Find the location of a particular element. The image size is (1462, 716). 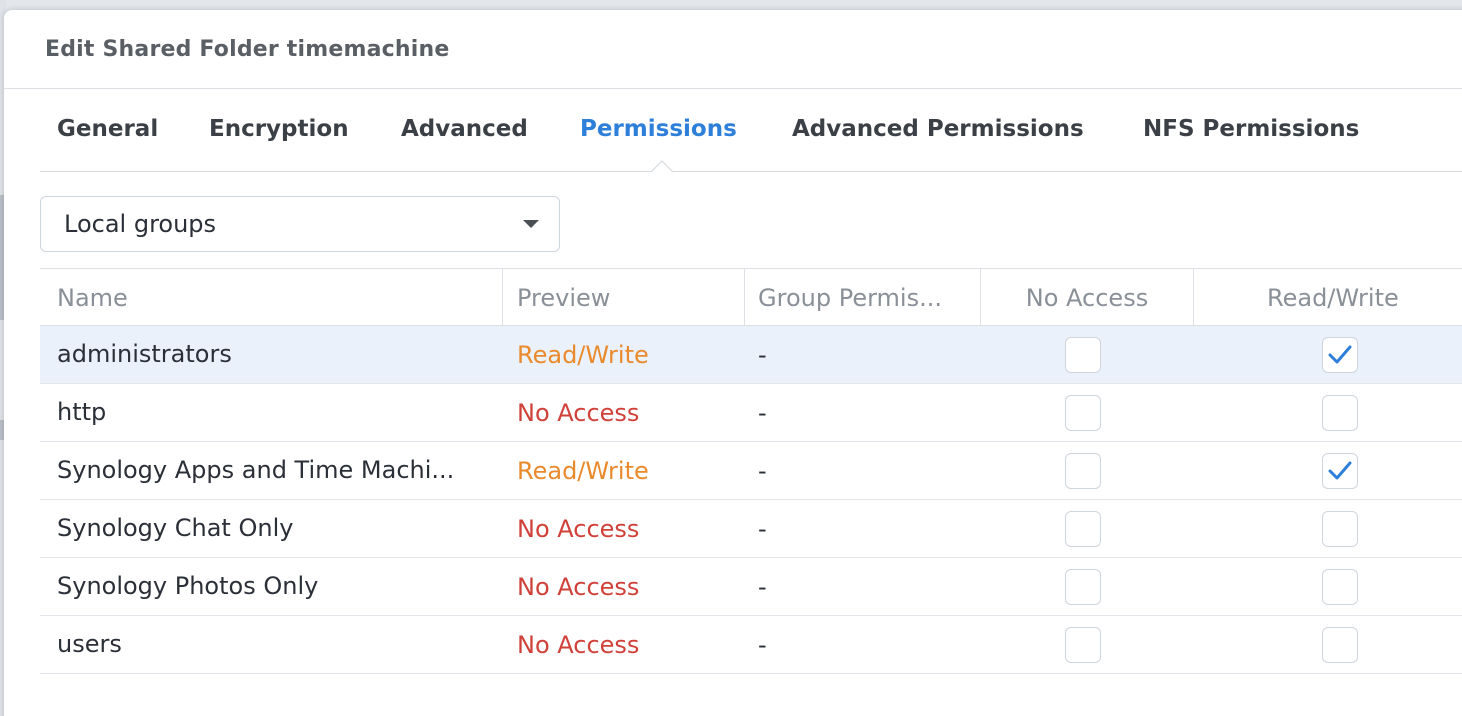

row-name: http is located at coordinates (82, 412).